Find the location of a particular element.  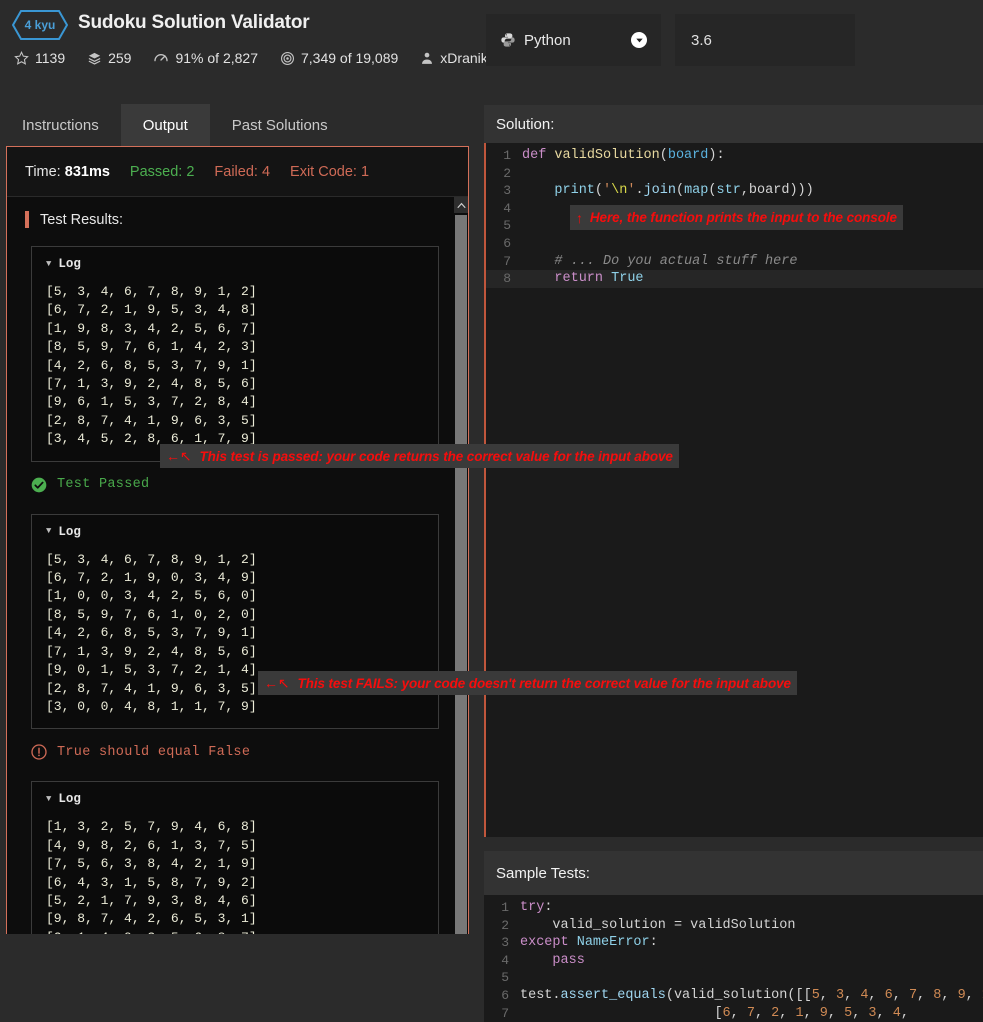

code-line: 4 pass is located at coordinates (733, 961).